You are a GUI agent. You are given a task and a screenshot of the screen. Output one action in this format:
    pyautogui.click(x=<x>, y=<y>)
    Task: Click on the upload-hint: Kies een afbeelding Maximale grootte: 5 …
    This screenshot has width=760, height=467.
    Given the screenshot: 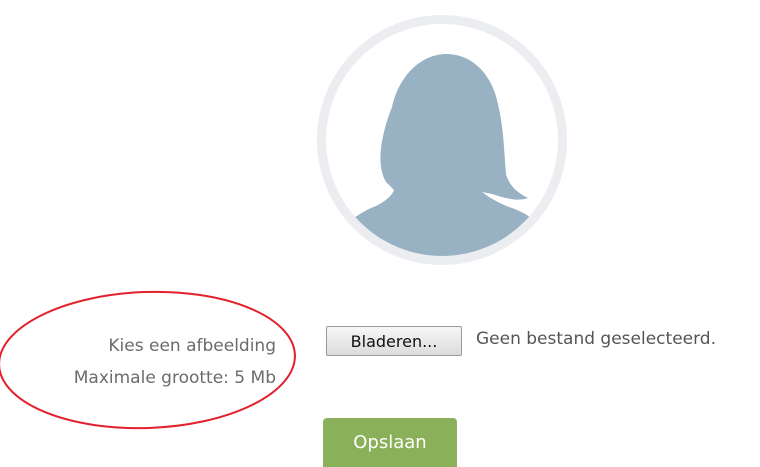 What is the action you would take?
    pyautogui.click(x=138, y=362)
    